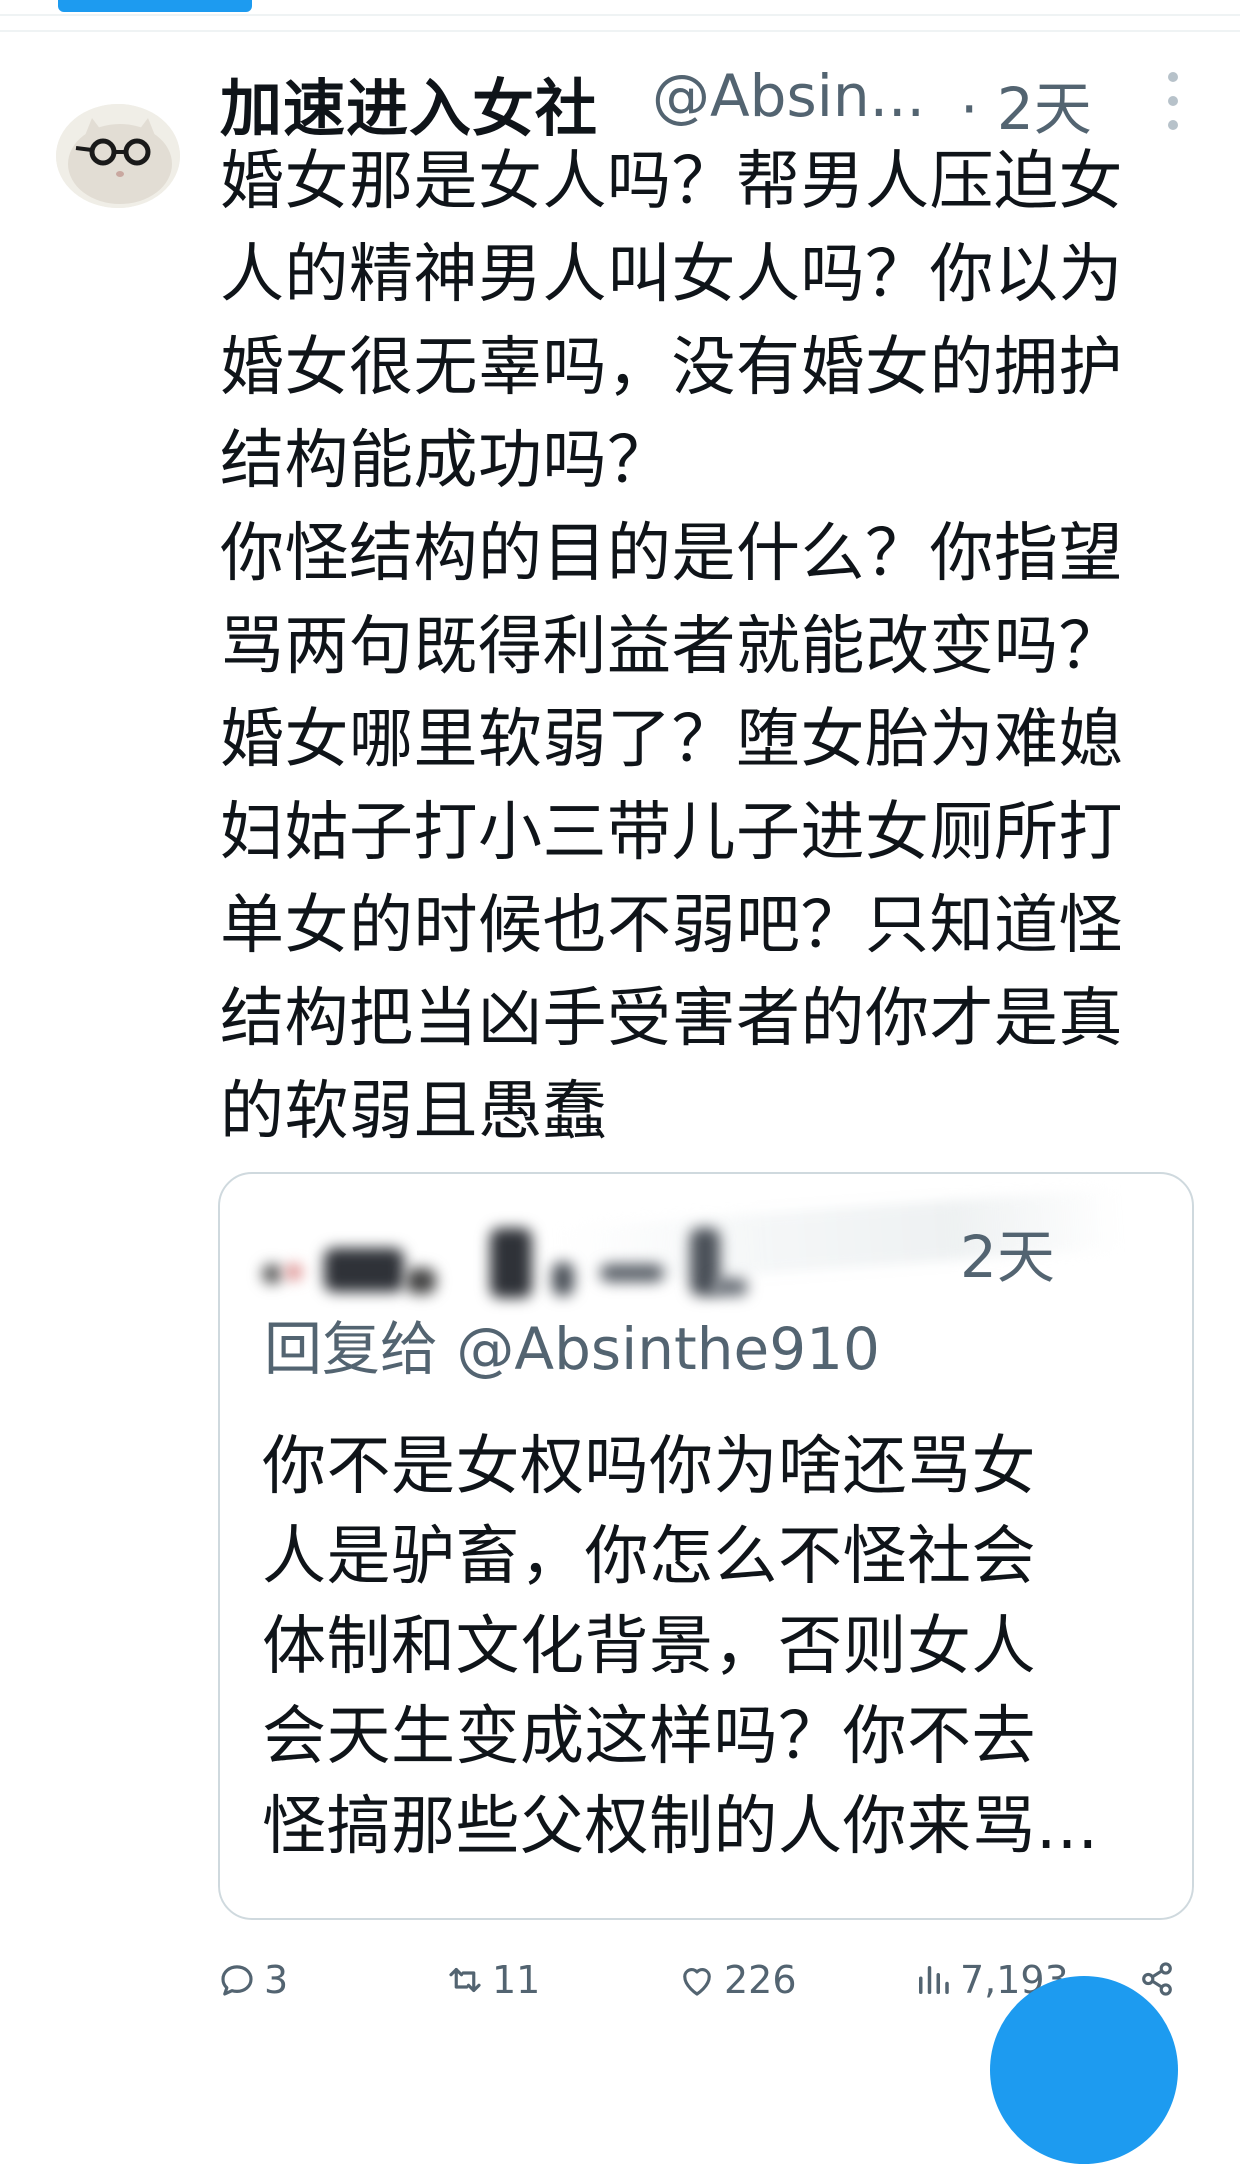  I want to click on retweet-button: 11, so click(492, 1980).